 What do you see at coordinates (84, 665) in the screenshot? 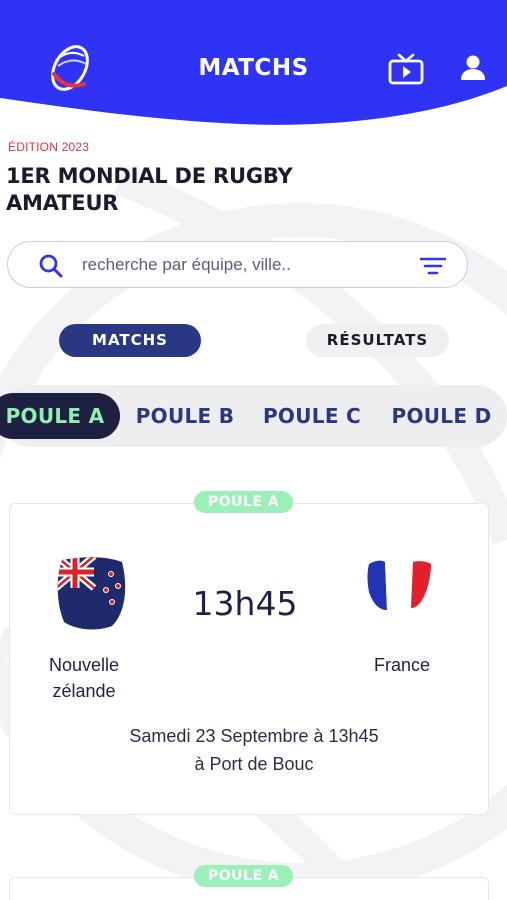
I see `home-team-name-line-1: Nouvelle` at bounding box center [84, 665].